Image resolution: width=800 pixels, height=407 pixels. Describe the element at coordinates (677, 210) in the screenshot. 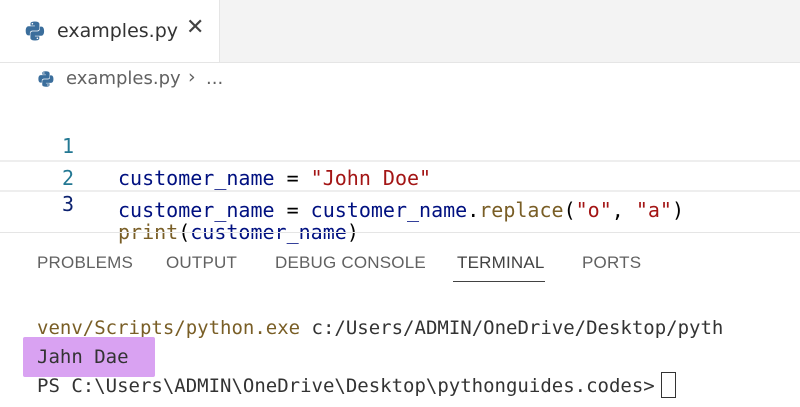

I see `code-token: )` at that location.